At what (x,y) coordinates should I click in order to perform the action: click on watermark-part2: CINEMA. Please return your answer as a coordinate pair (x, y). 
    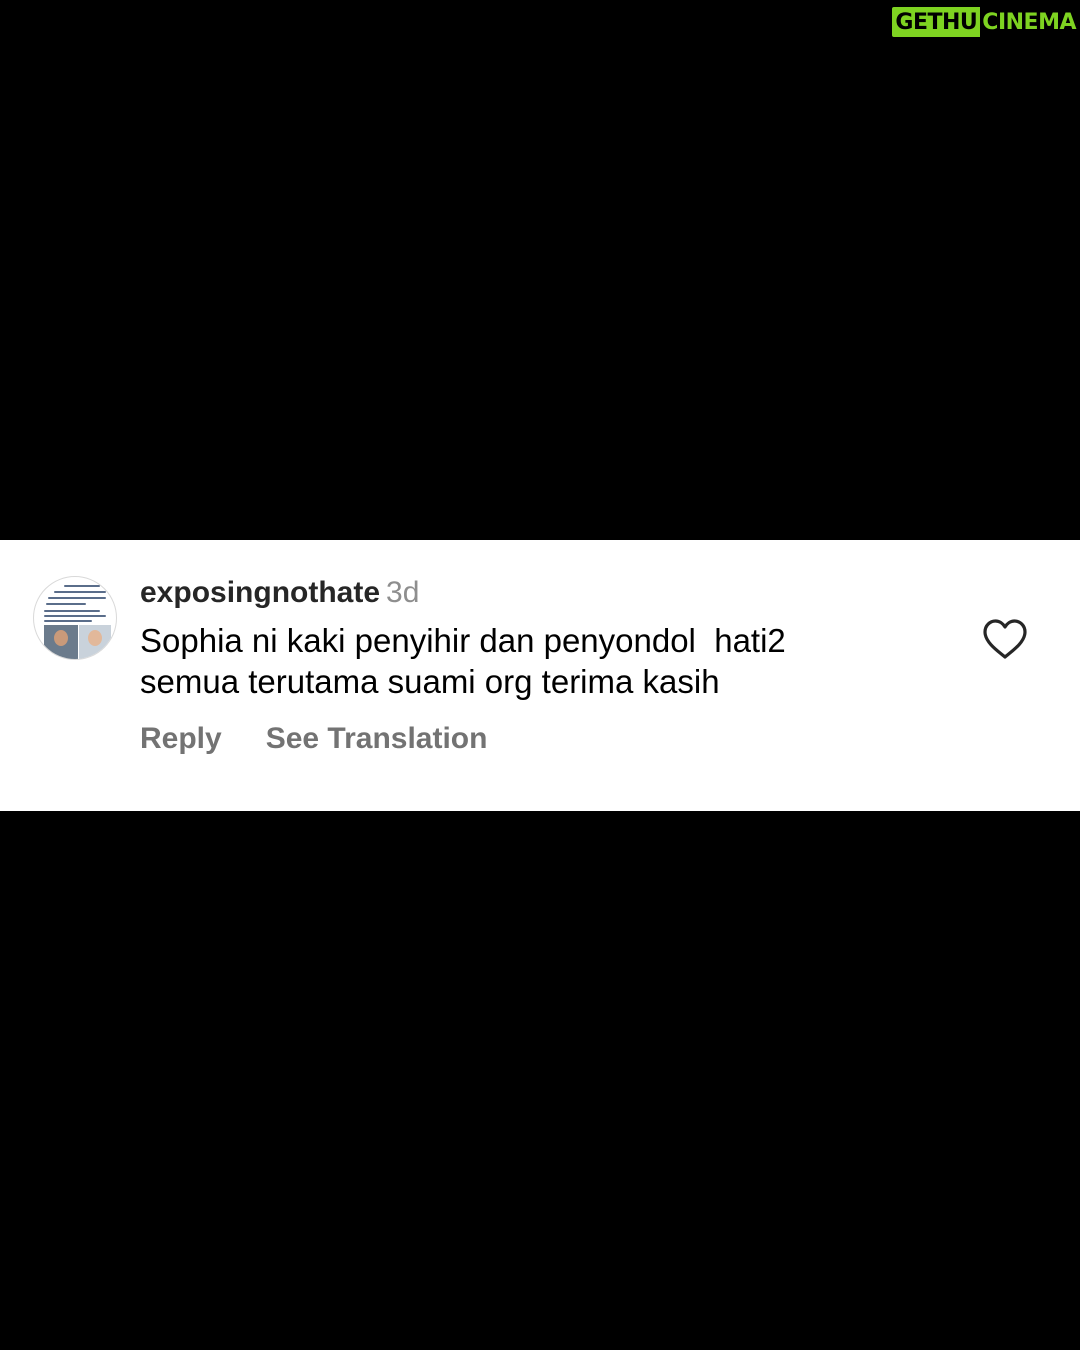
    Looking at the image, I should click on (1029, 22).